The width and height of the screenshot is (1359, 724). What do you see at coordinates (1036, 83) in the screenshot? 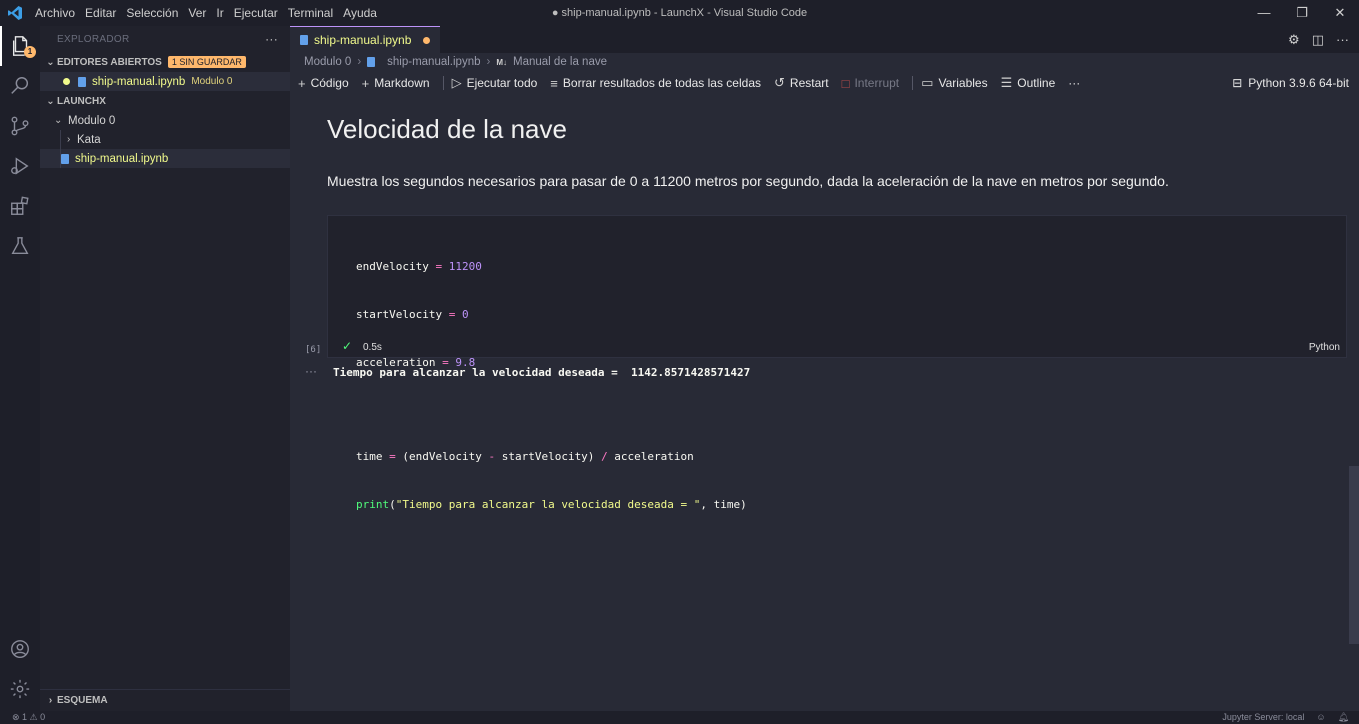
I see `outline-label: Outline` at bounding box center [1036, 83].